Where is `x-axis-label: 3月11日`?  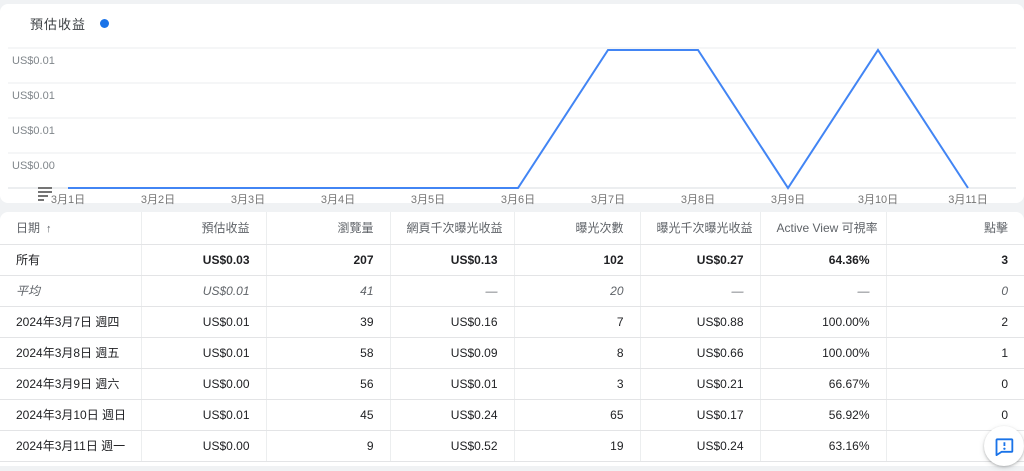 x-axis-label: 3月11日 is located at coordinates (968, 200).